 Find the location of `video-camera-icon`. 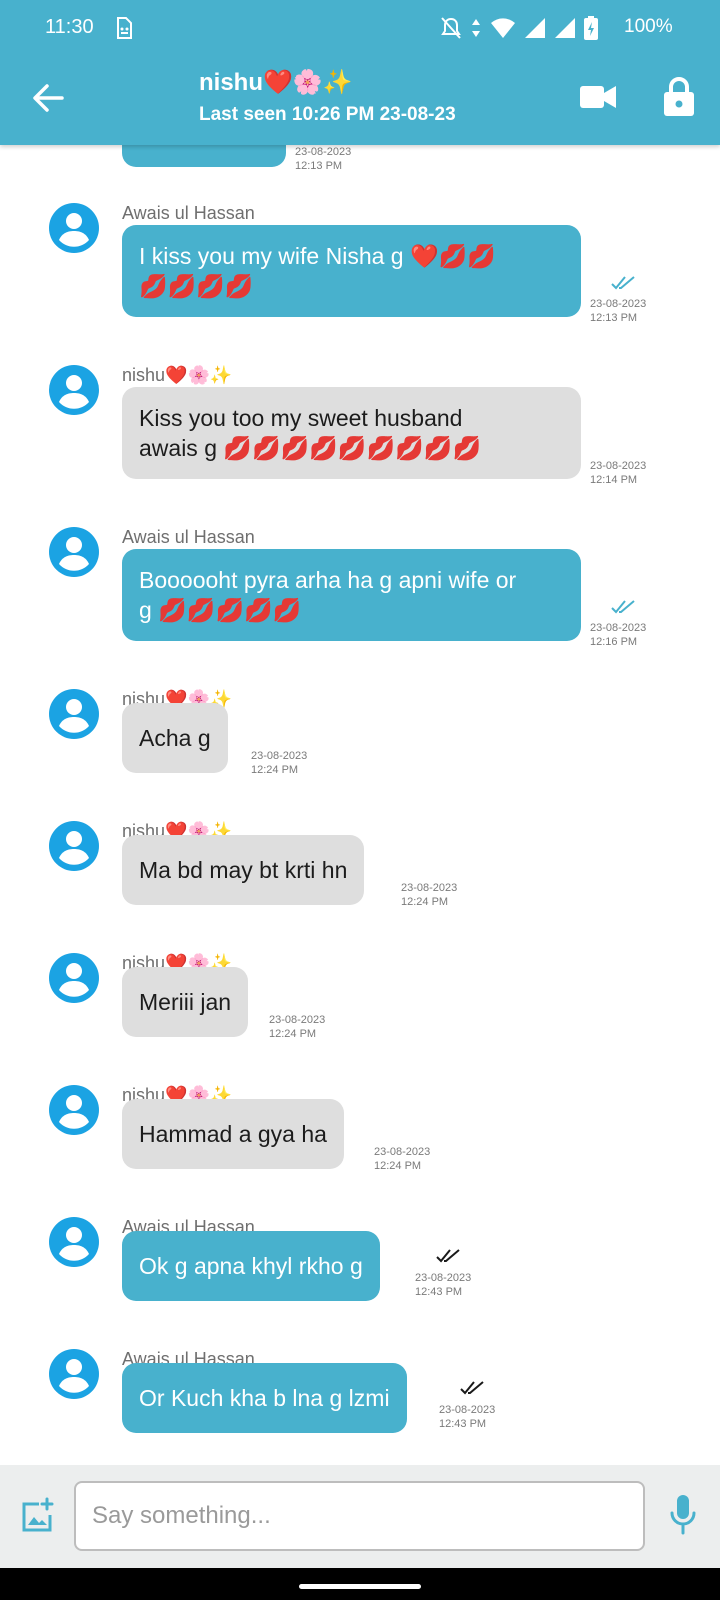

video-camera-icon is located at coordinates (598, 97).